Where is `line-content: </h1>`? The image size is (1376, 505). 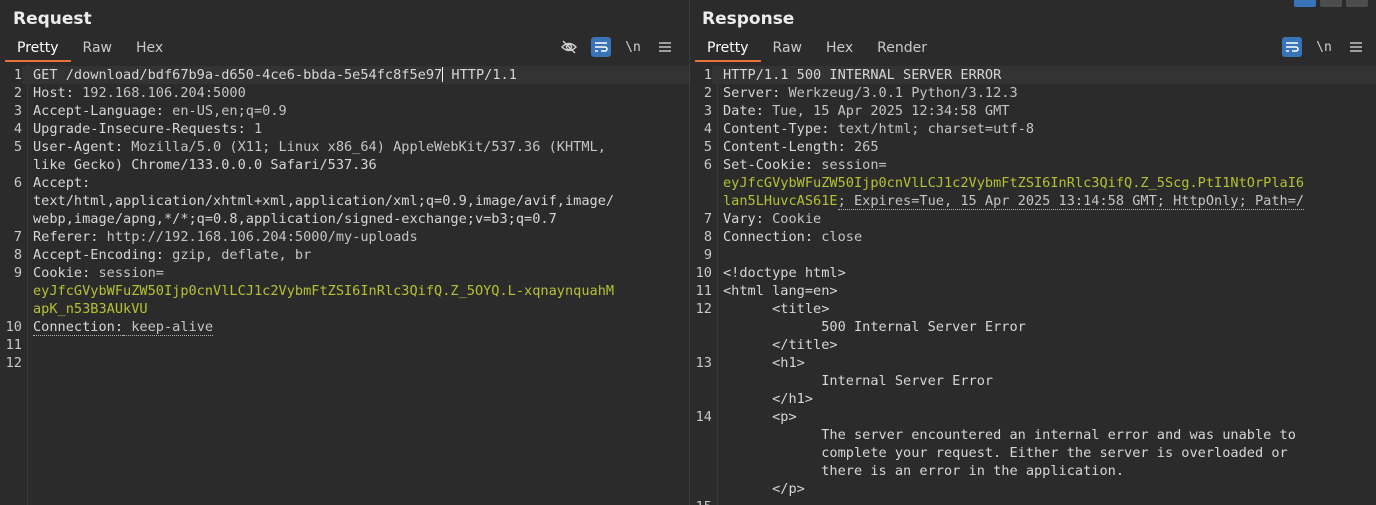
line-content: </h1> is located at coordinates (1044, 399).